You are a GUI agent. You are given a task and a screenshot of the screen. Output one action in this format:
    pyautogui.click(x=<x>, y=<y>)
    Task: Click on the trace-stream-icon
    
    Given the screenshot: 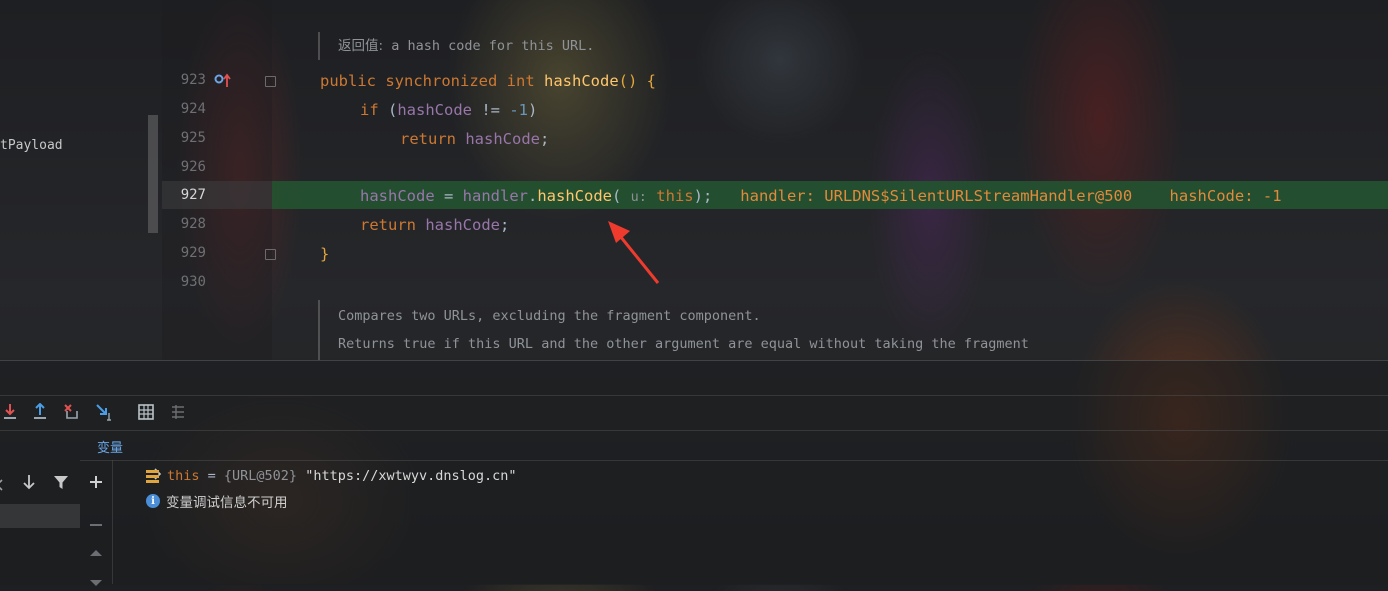 What is the action you would take?
    pyautogui.click(x=178, y=412)
    